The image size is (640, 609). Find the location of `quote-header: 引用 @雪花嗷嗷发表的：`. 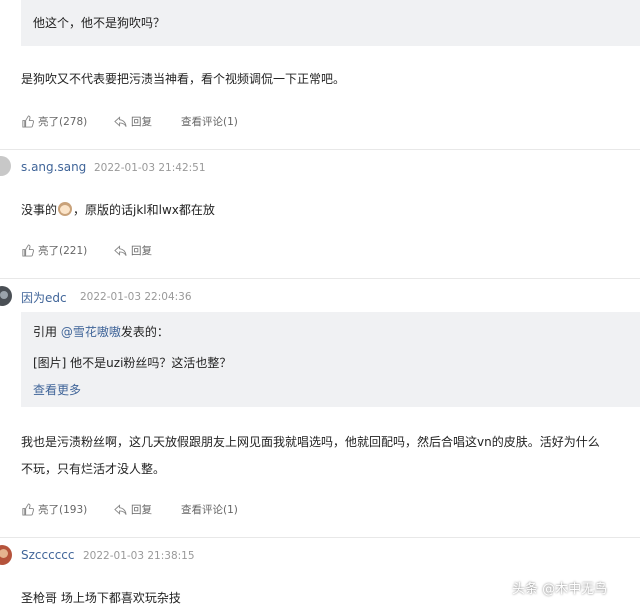

quote-header: 引用 @雪花嗷嗷发表的： is located at coordinates (101, 332).